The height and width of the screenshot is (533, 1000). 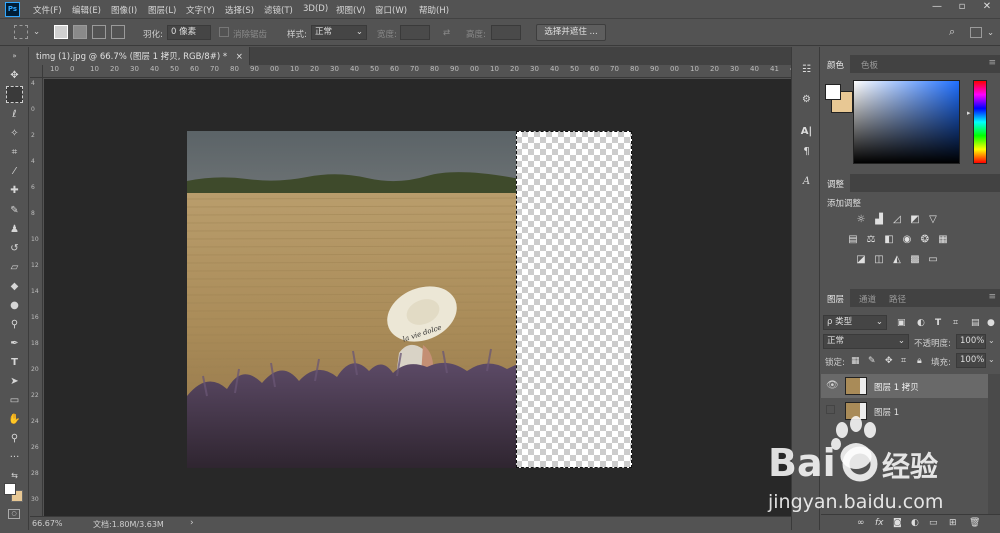 What do you see at coordinates (806, 99) in the screenshot?
I see `properties-icon: ⚙` at bounding box center [806, 99].